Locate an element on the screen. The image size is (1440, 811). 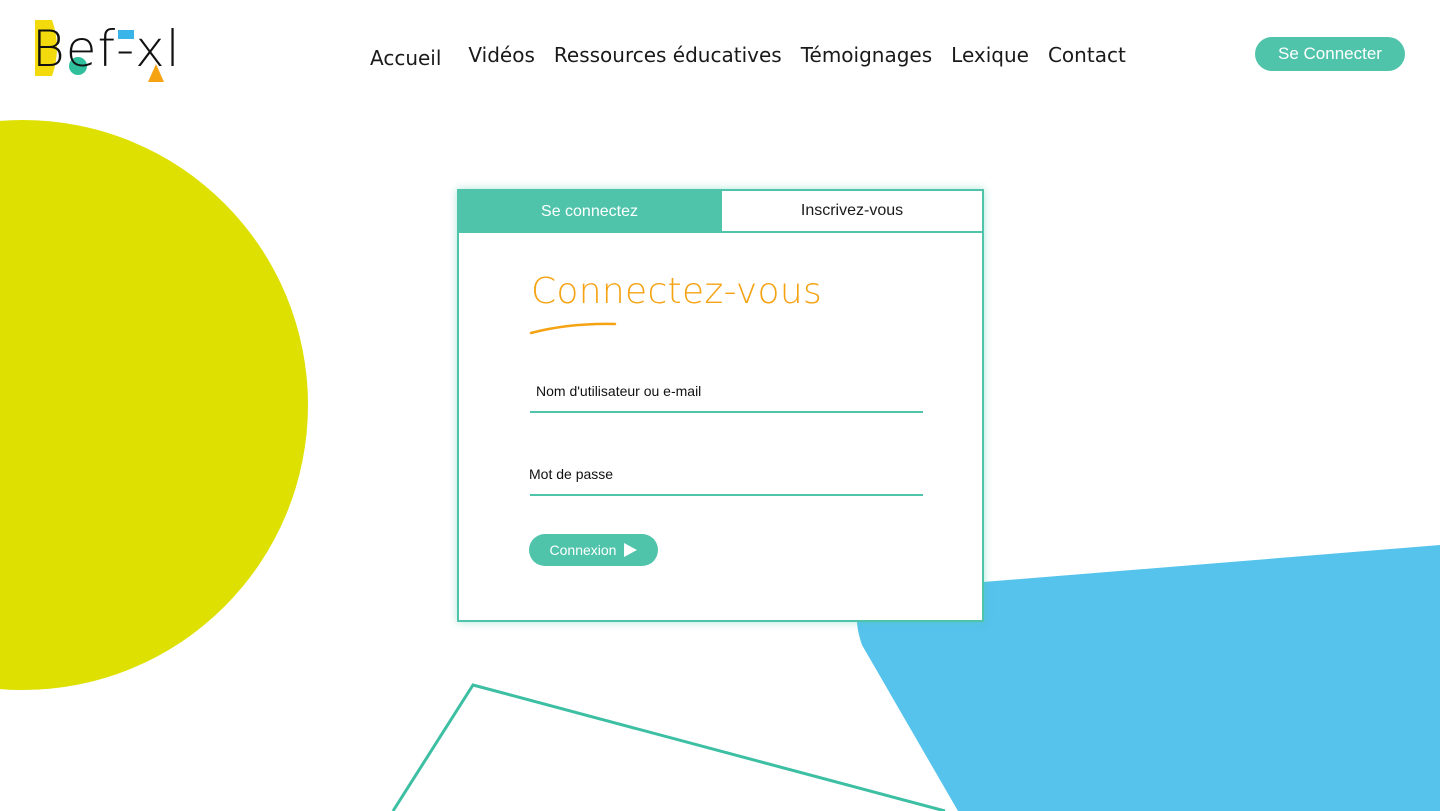
se-connecter-button: Se Connecter is located at coordinates (1330, 54).